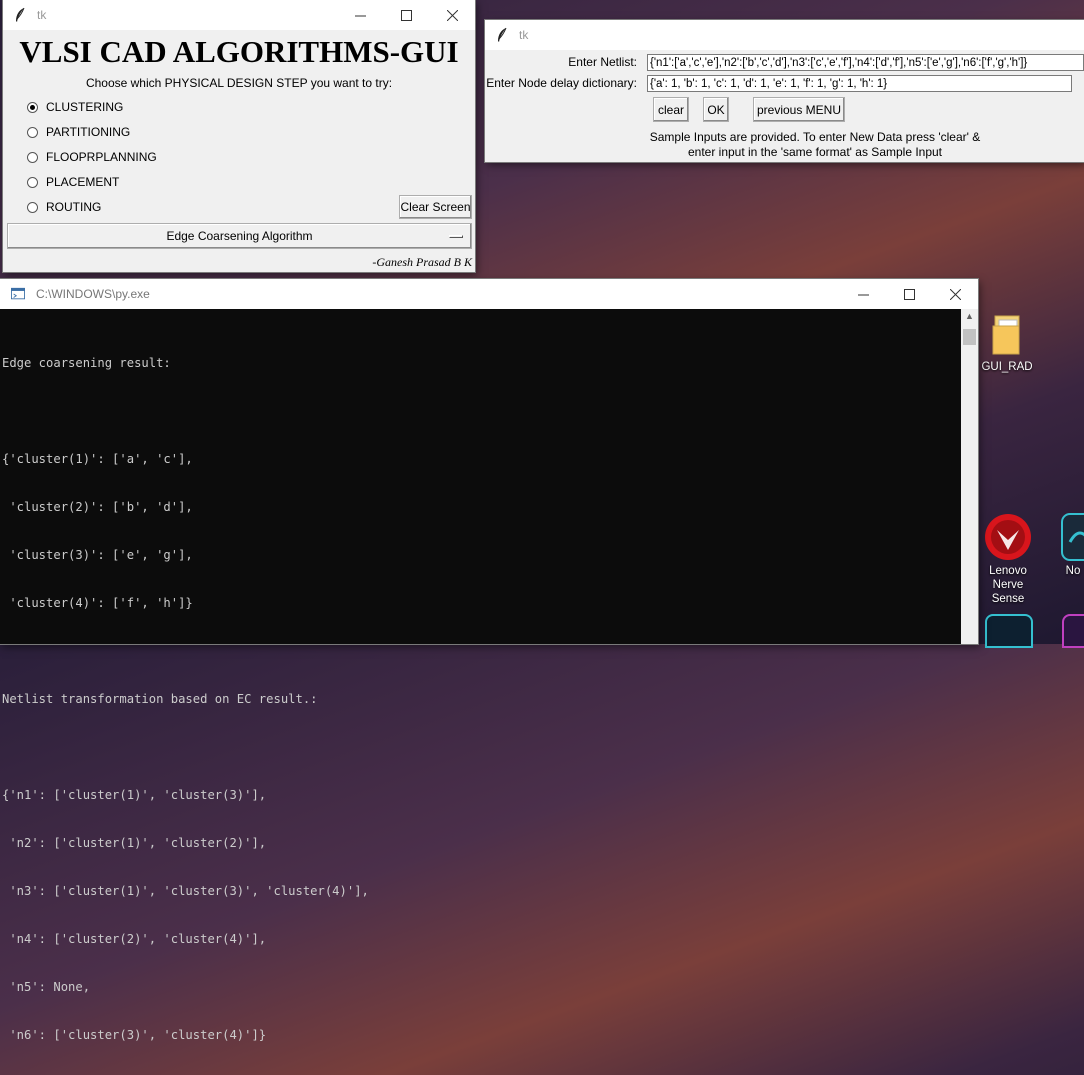 Image resolution: width=1084 pixels, height=1075 pixels. I want to click on algorithm-menu-button: Edge Coarsening Algorithm, so click(239, 236).